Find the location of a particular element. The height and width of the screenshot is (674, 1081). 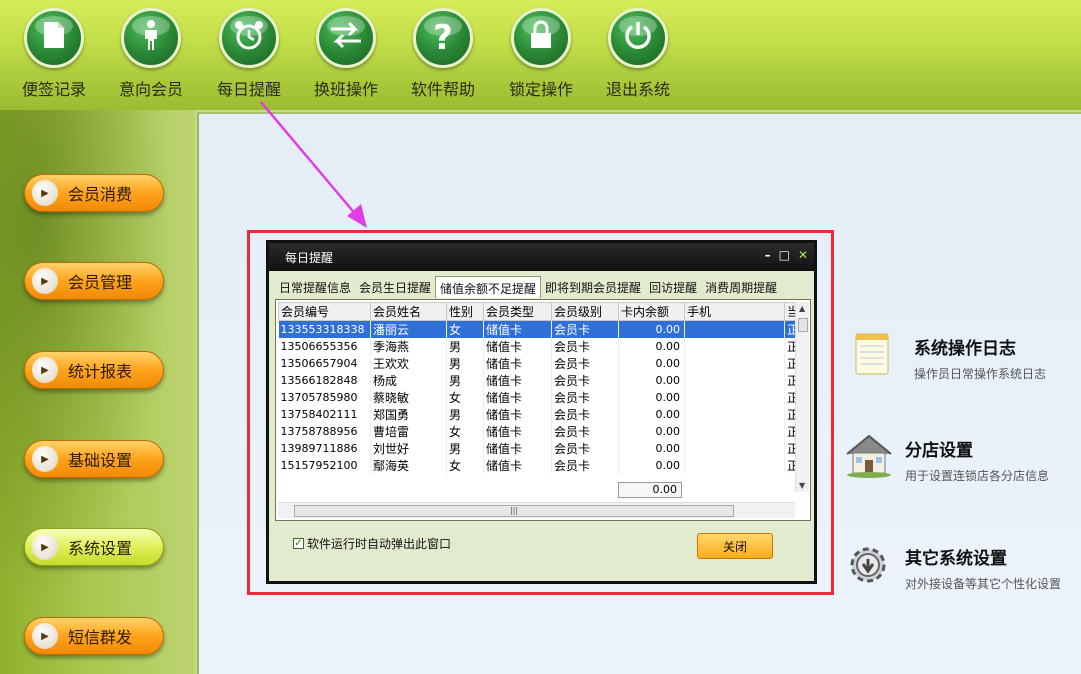

table-cell: 13566182848 is located at coordinates (324, 380).